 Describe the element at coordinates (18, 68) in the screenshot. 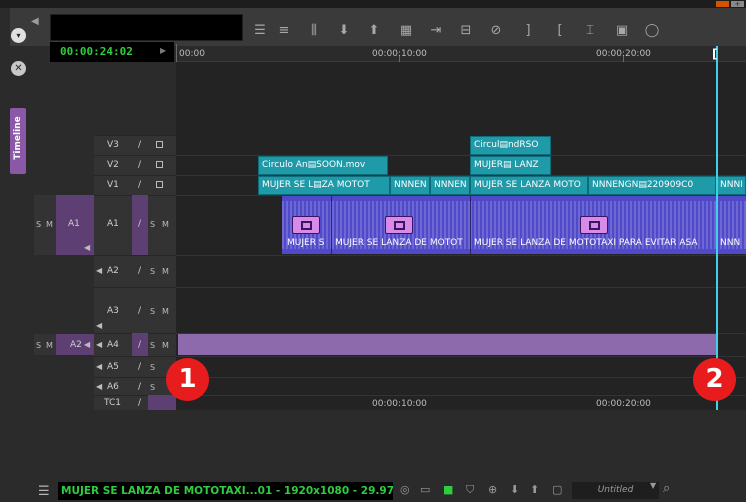

I see `close-icon: ✕` at that location.